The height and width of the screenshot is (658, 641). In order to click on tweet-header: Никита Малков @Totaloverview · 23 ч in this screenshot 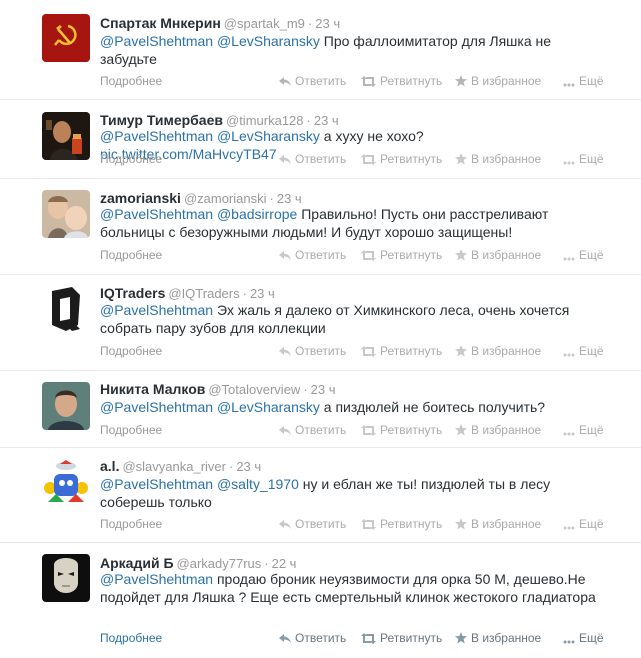, I will do `click(218, 389)`.